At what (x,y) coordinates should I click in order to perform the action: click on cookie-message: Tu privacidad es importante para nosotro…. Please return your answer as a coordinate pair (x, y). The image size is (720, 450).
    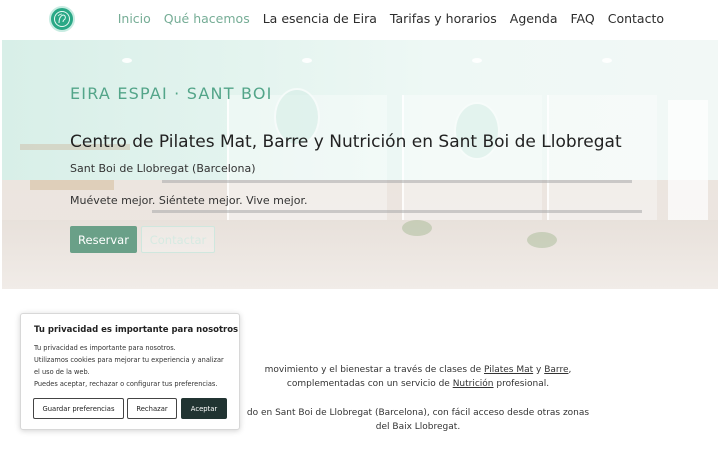
    Looking at the image, I should click on (134, 366).